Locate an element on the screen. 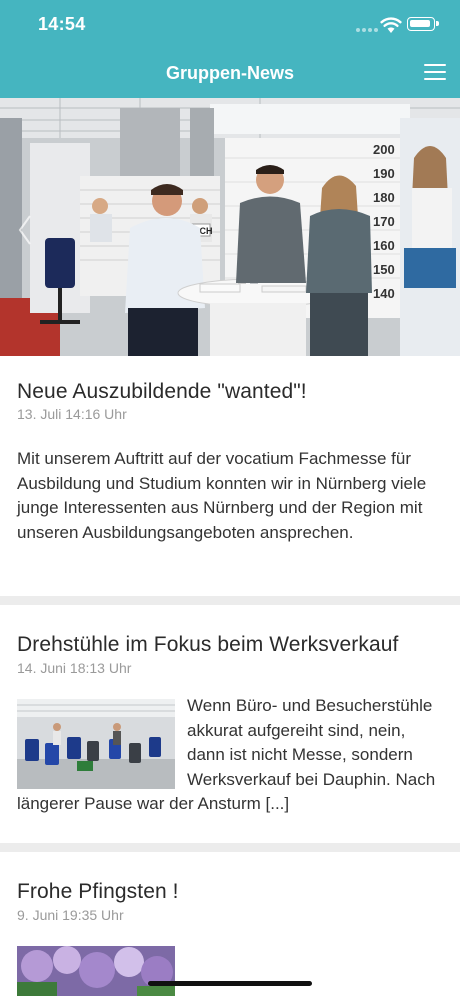  lilac-photo is located at coordinates (96, 971).